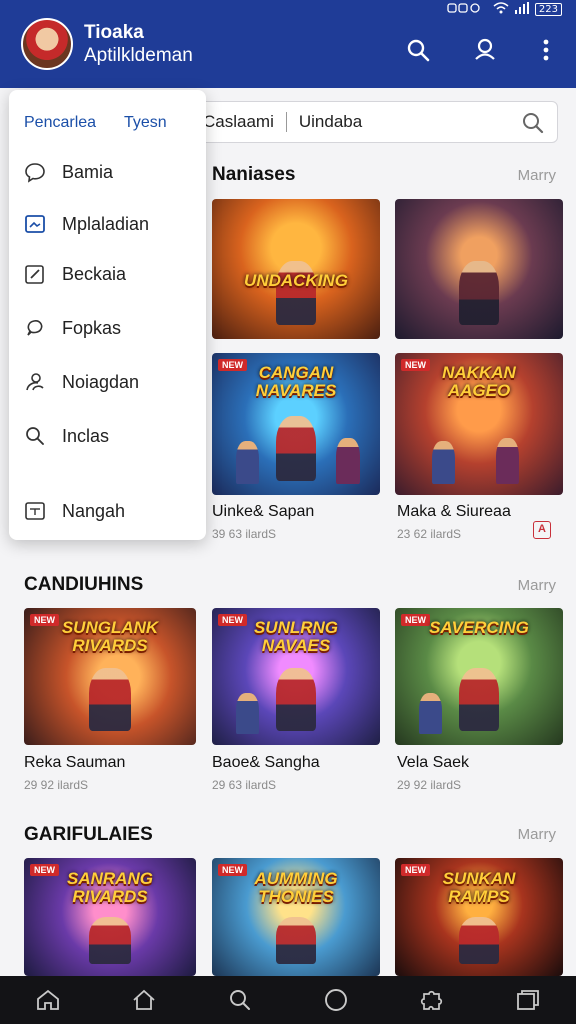 The image size is (576, 1024). What do you see at coordinates (296, 280) in the screenshot?
I see `game-logo: UNDACKING` at bounding box center [296, 280].